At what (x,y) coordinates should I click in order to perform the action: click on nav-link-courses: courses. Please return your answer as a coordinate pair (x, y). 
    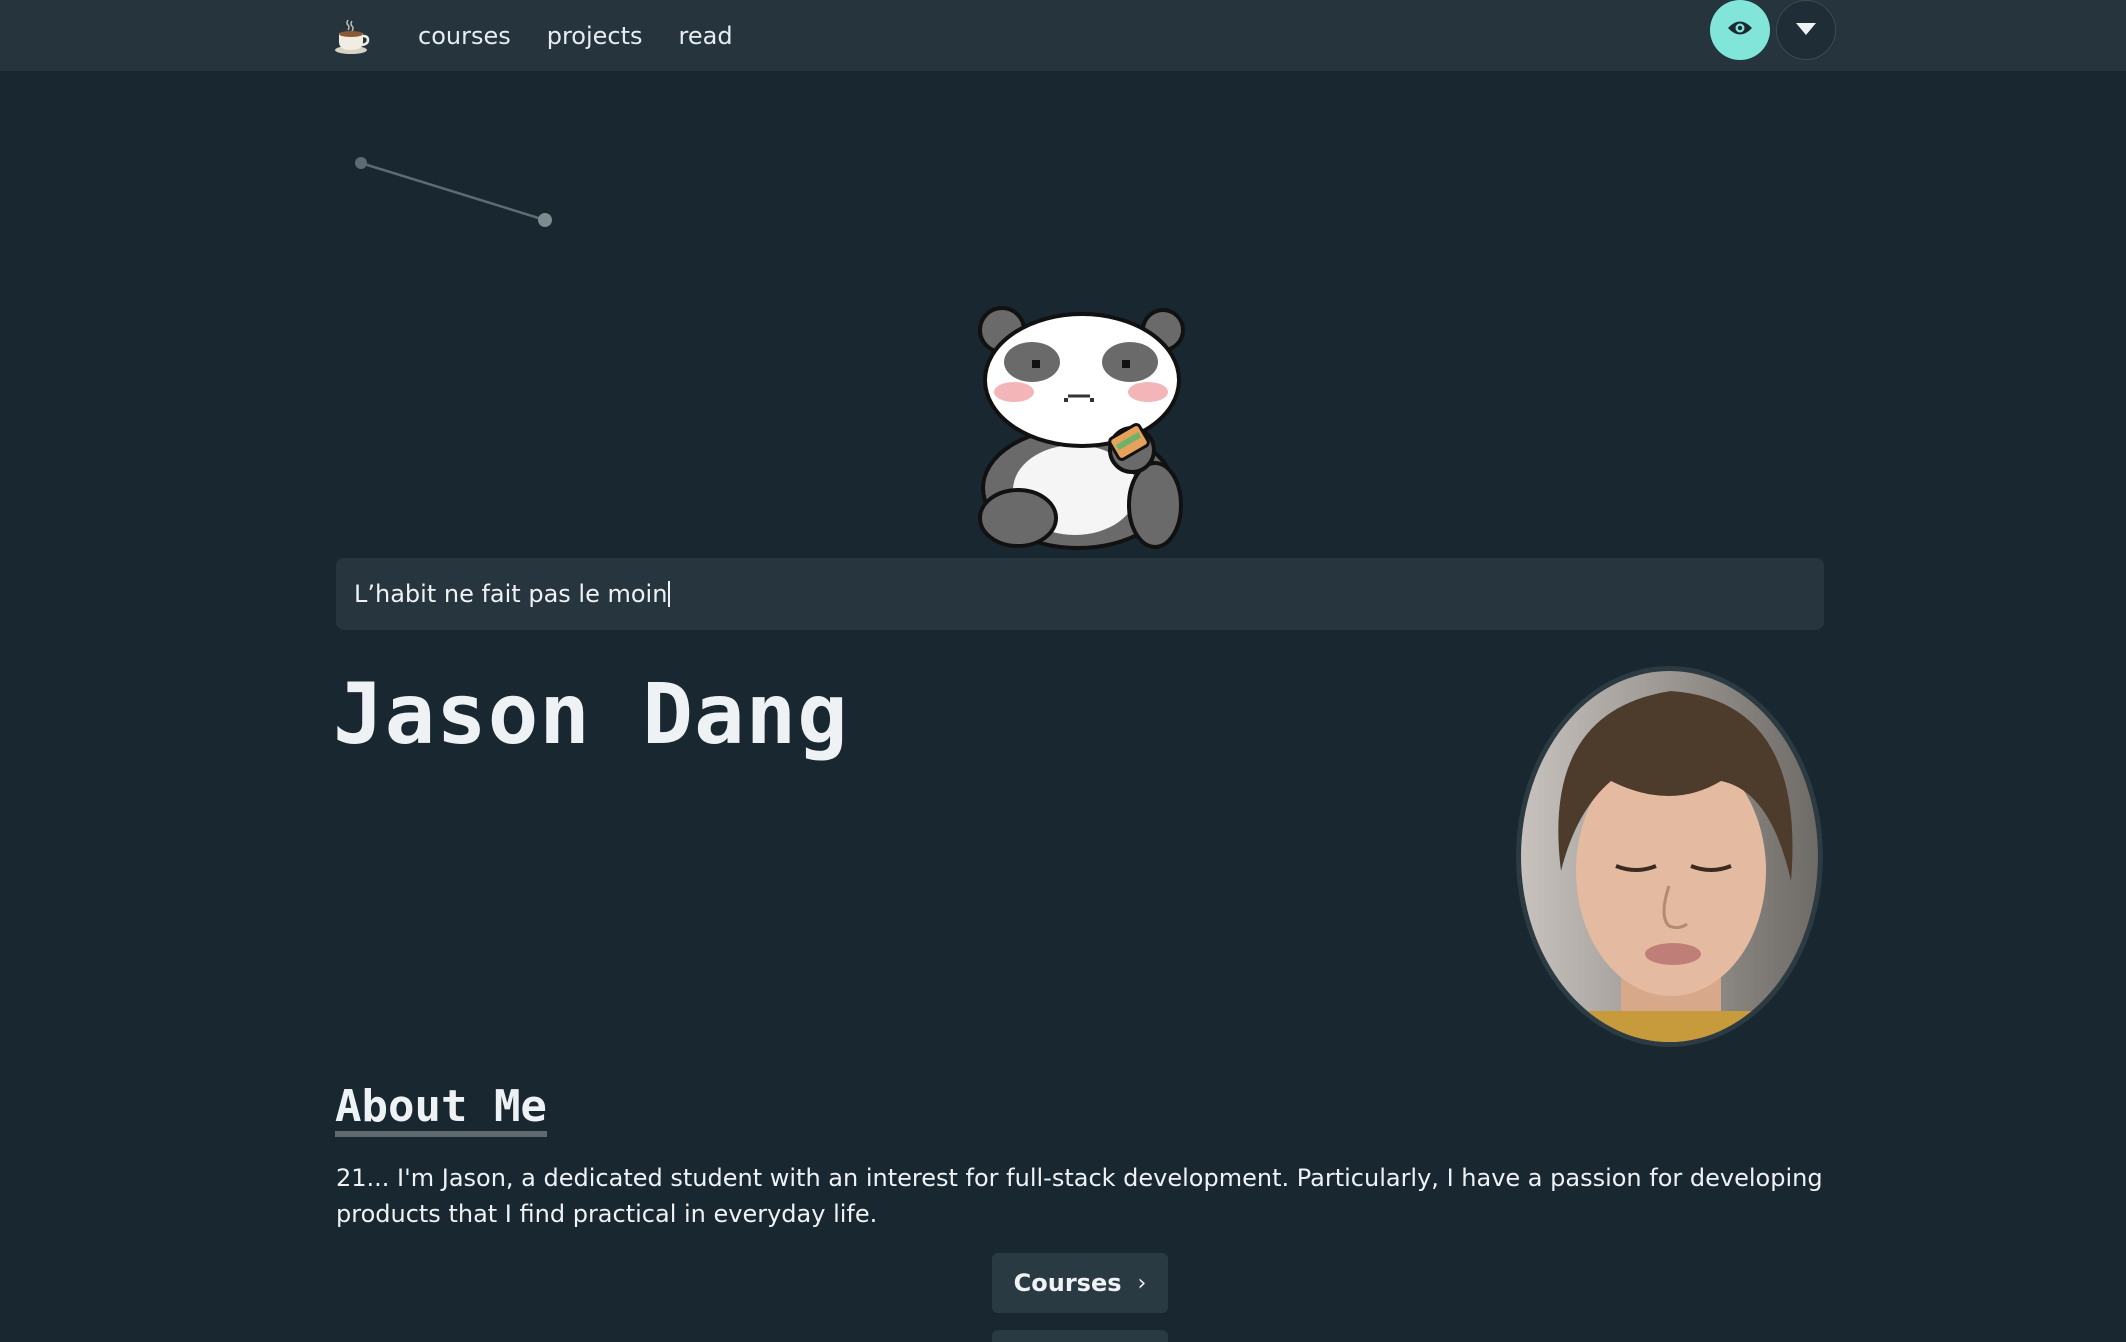
    Looking at the image, I should click on (464, 36).